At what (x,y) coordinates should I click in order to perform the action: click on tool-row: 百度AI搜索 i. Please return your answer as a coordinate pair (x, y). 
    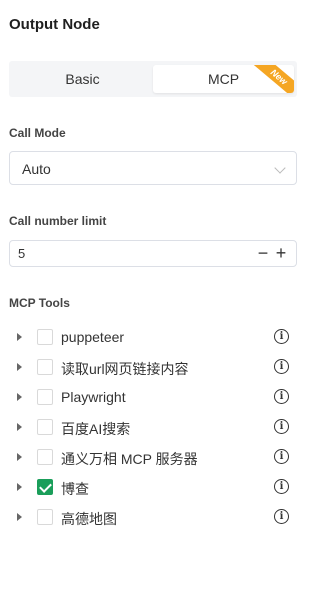
    Looking at the image, I should click on (155, 427).